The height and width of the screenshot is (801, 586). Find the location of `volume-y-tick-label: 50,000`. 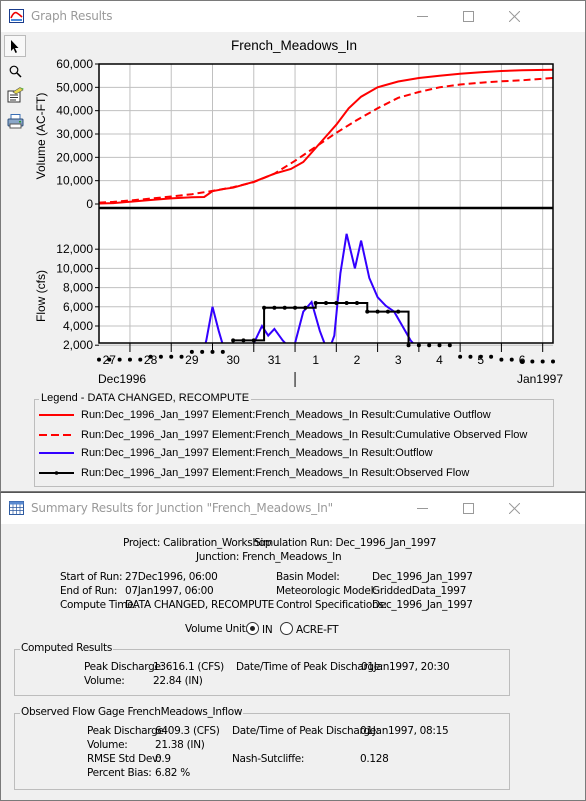

volume-y-tick-label: 50,000 is located at coordinates (74, 87).